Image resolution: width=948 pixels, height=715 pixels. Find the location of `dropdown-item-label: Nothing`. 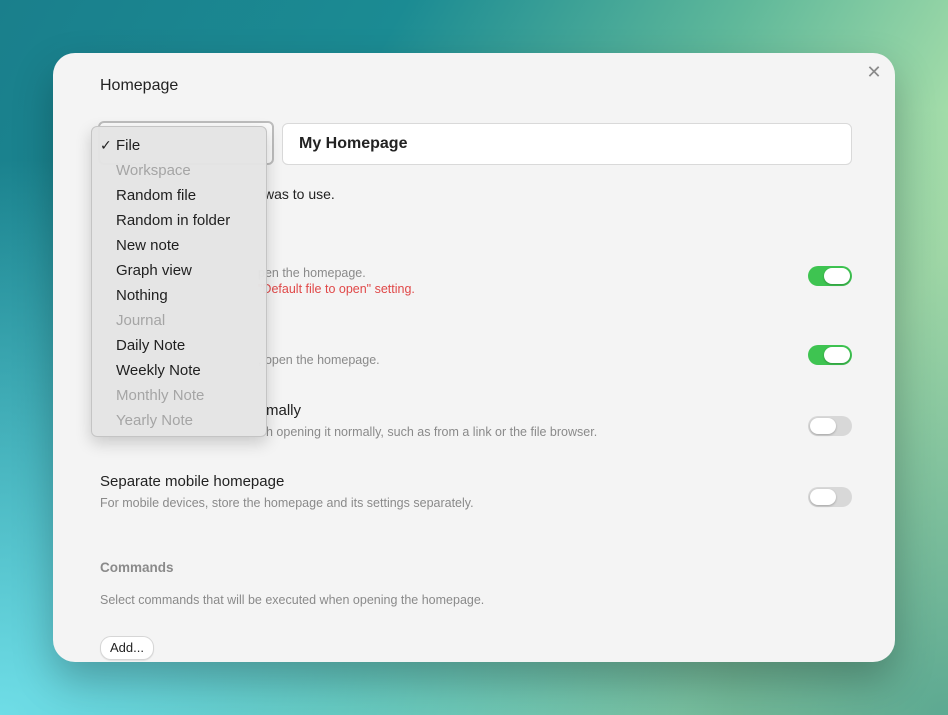

dropdown-item-label: Nothing is located at coordinates (142, 295).